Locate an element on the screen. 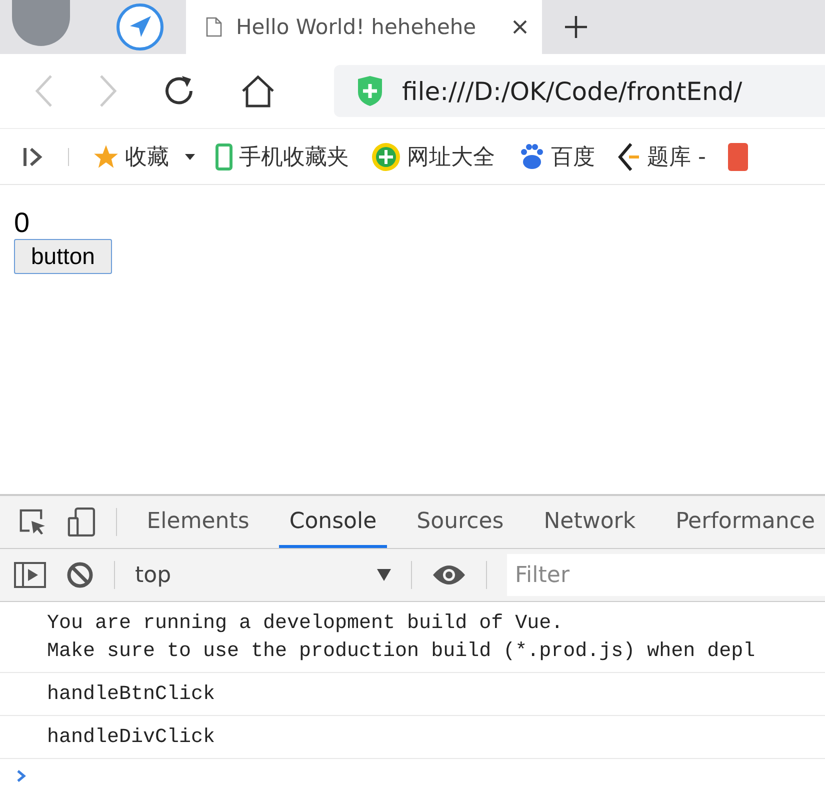  avatar-icon is located at coordinates (41, 23).